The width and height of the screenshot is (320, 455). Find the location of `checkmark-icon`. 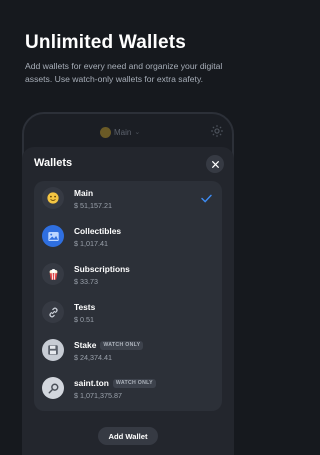

checkmark-icon is located at coordinates (206, 198).